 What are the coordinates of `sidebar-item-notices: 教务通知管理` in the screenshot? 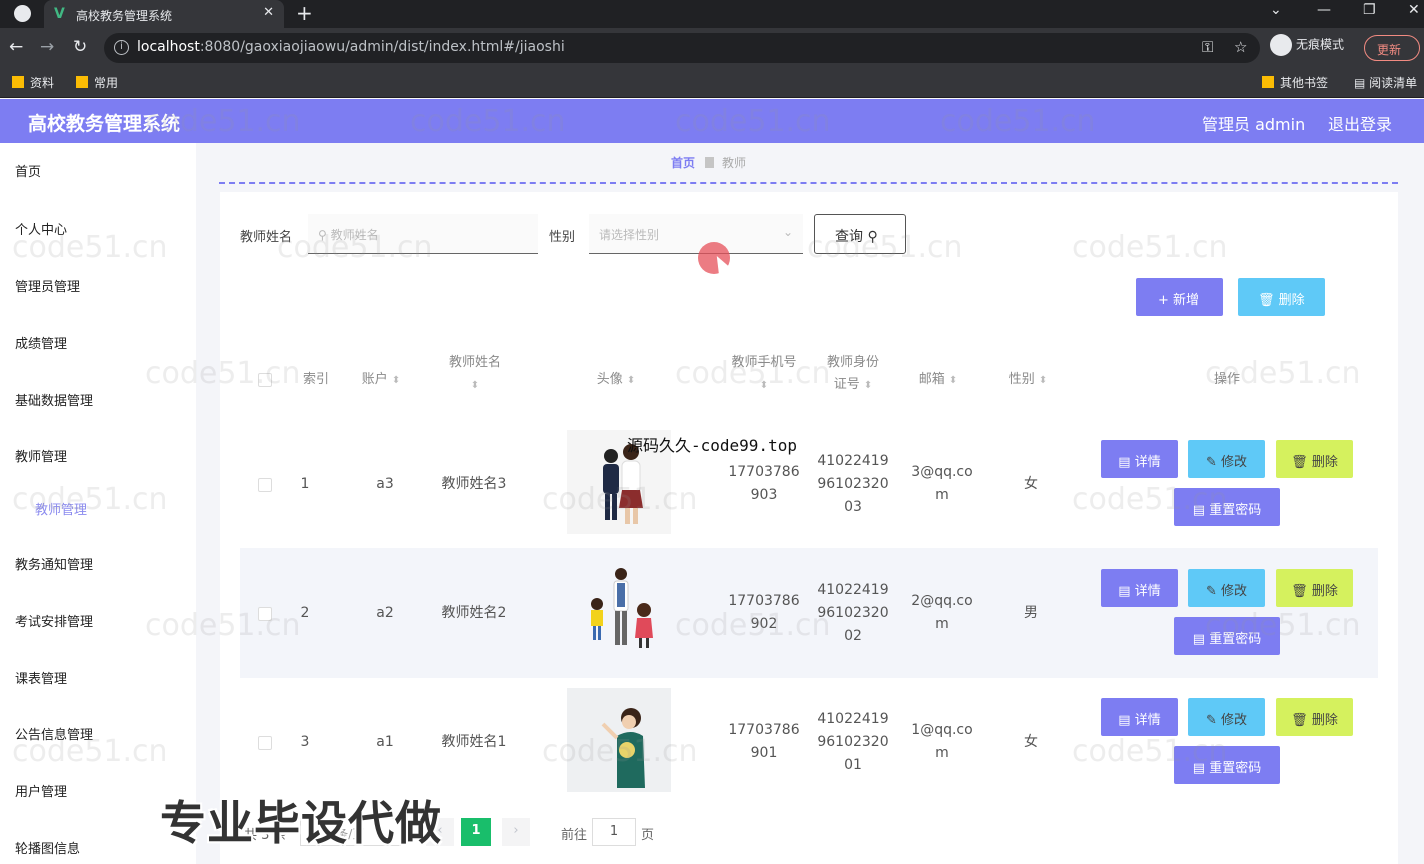 It's located at (54, 563).